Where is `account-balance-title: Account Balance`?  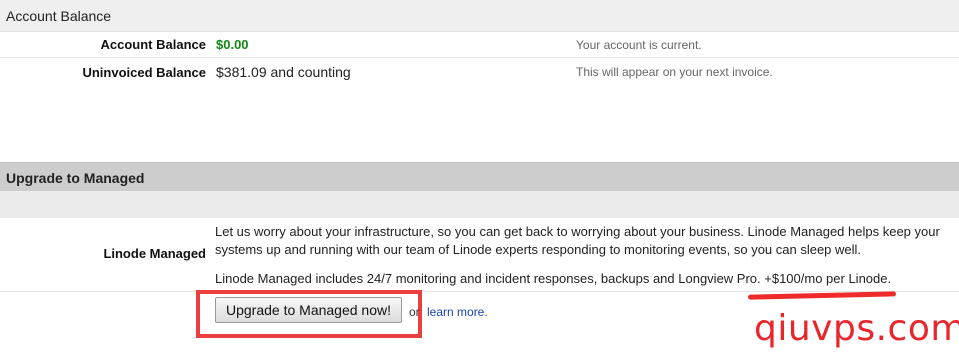
account-balance-title: Account Balance is located at coordinates (59, 16).